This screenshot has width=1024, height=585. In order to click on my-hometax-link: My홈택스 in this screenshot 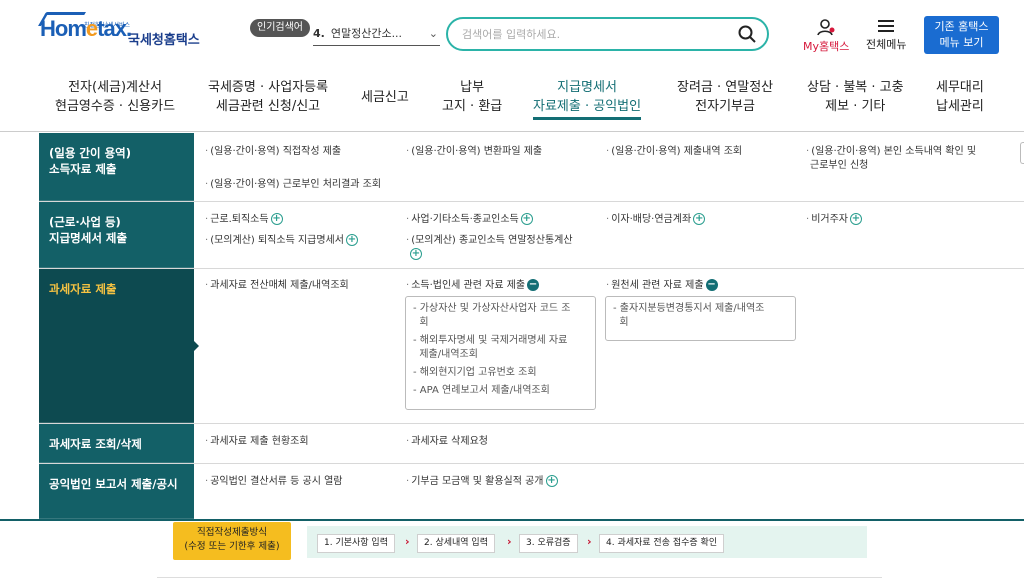, I will do `click(826, 36)`.